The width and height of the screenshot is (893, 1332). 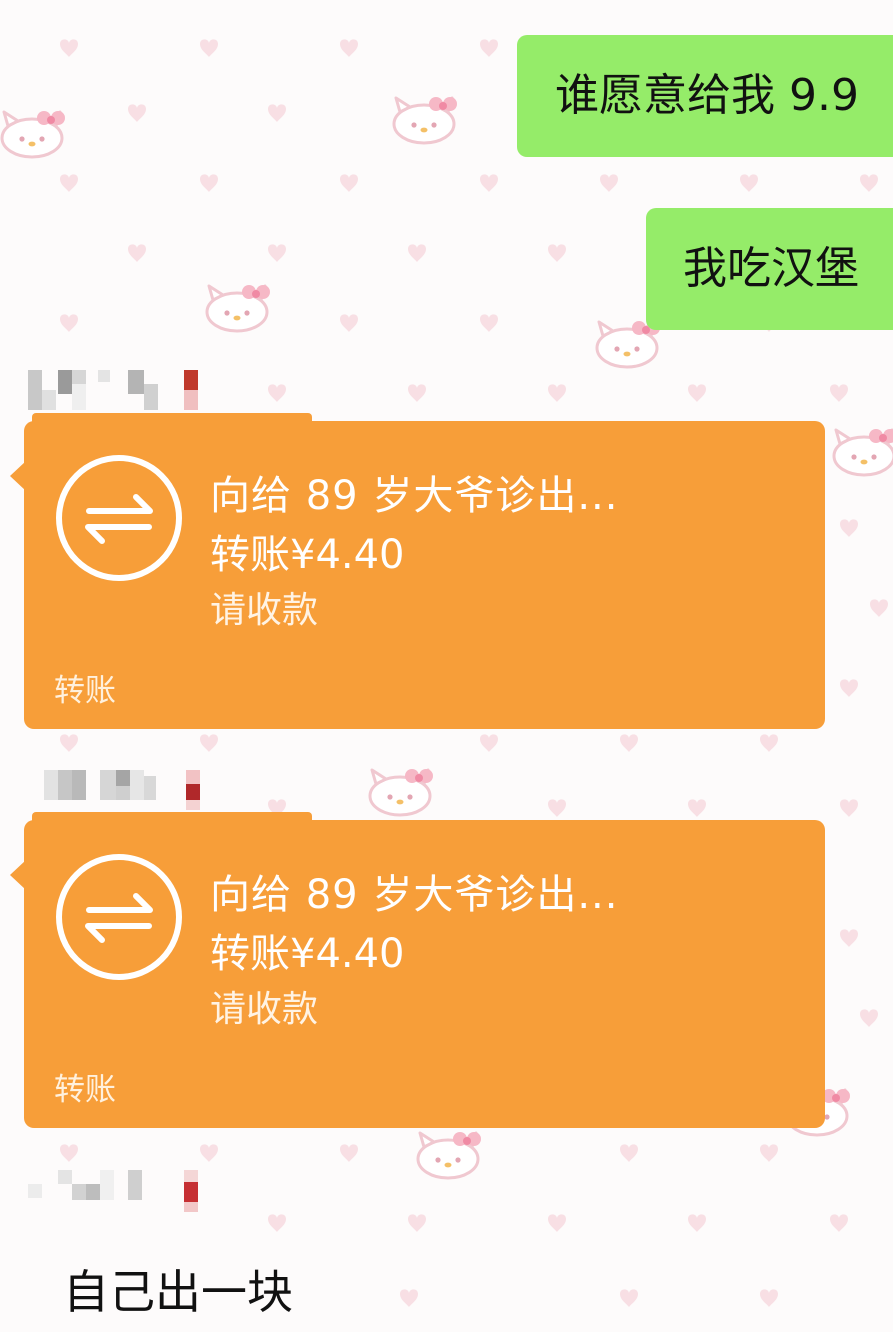 What do you see at coordinates (178, 1289) in the screenshot?
I see `incoming-message-text: 自己出一块` at bounding box center [178, 1289].